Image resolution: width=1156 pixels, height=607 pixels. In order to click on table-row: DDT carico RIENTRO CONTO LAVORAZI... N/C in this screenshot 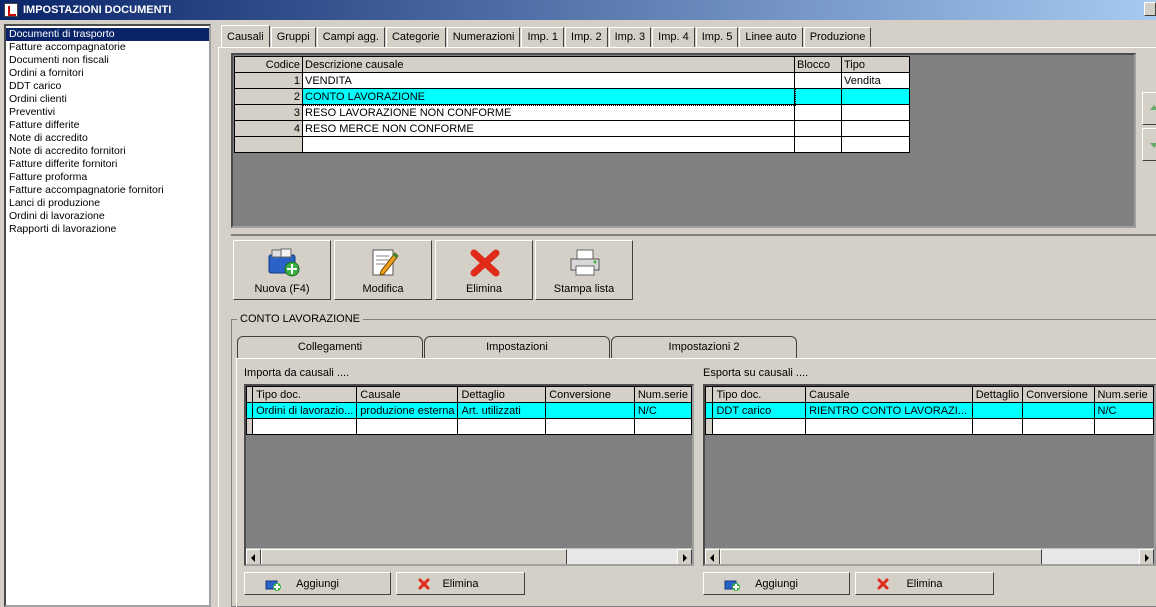, I will do `click(929, 410)`.